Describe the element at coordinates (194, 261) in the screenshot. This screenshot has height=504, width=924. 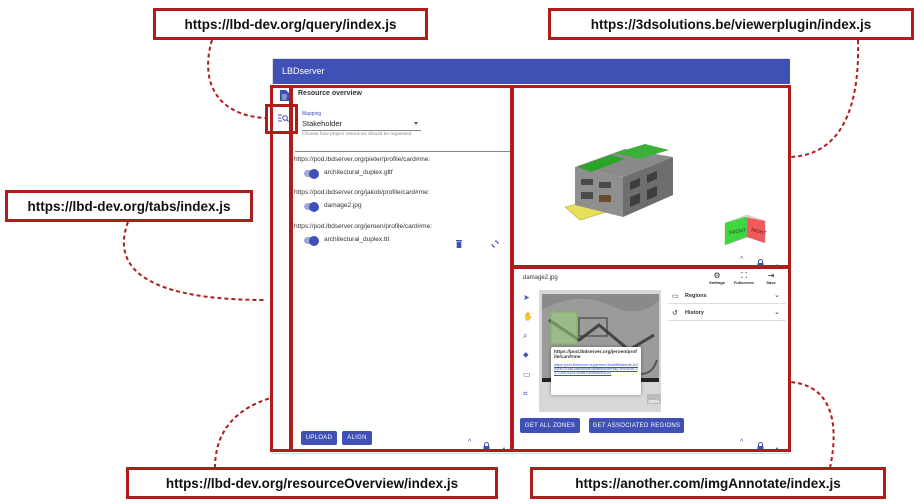
I see `connector-tabs` at that location.